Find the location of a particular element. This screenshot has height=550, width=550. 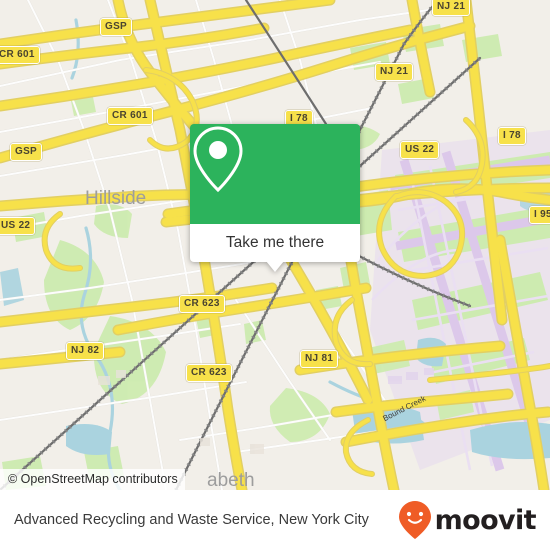

take-me-there-button: Take me there is located at coordinates (275, 243).